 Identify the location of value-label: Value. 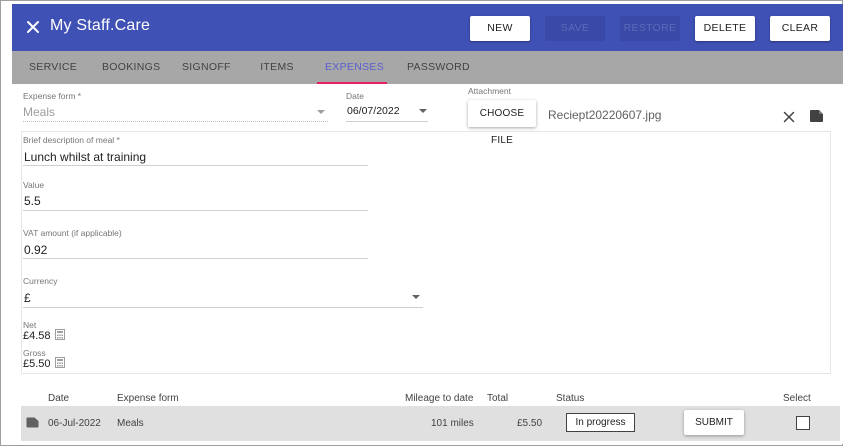
(34, 185).